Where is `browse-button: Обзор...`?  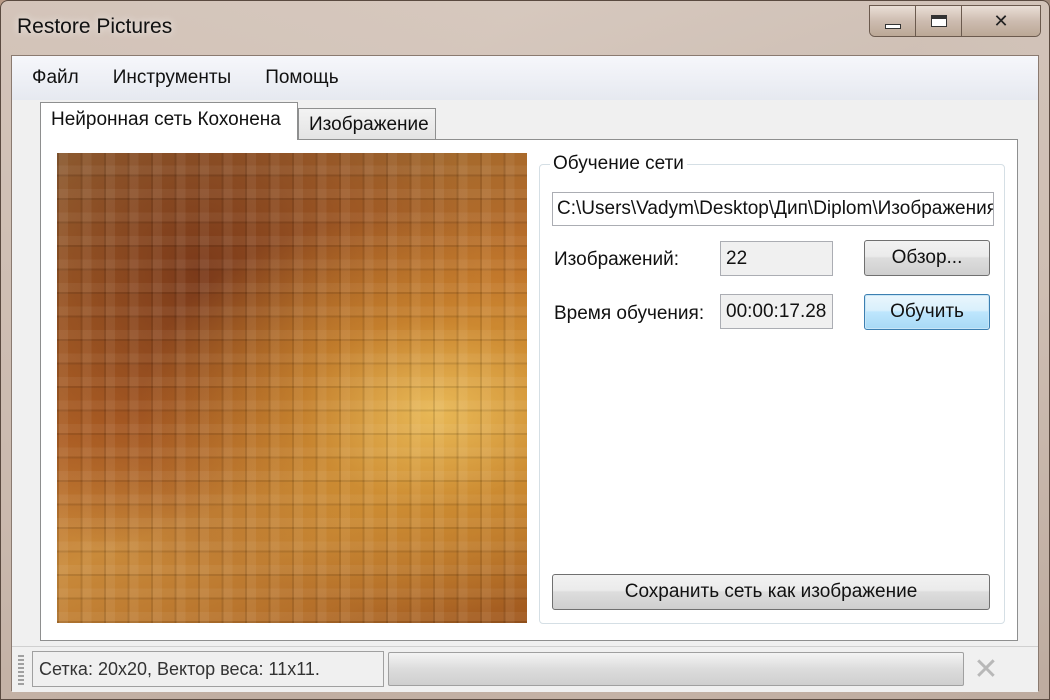
browse-button: Обзор... is located at coordinates (927, 258).